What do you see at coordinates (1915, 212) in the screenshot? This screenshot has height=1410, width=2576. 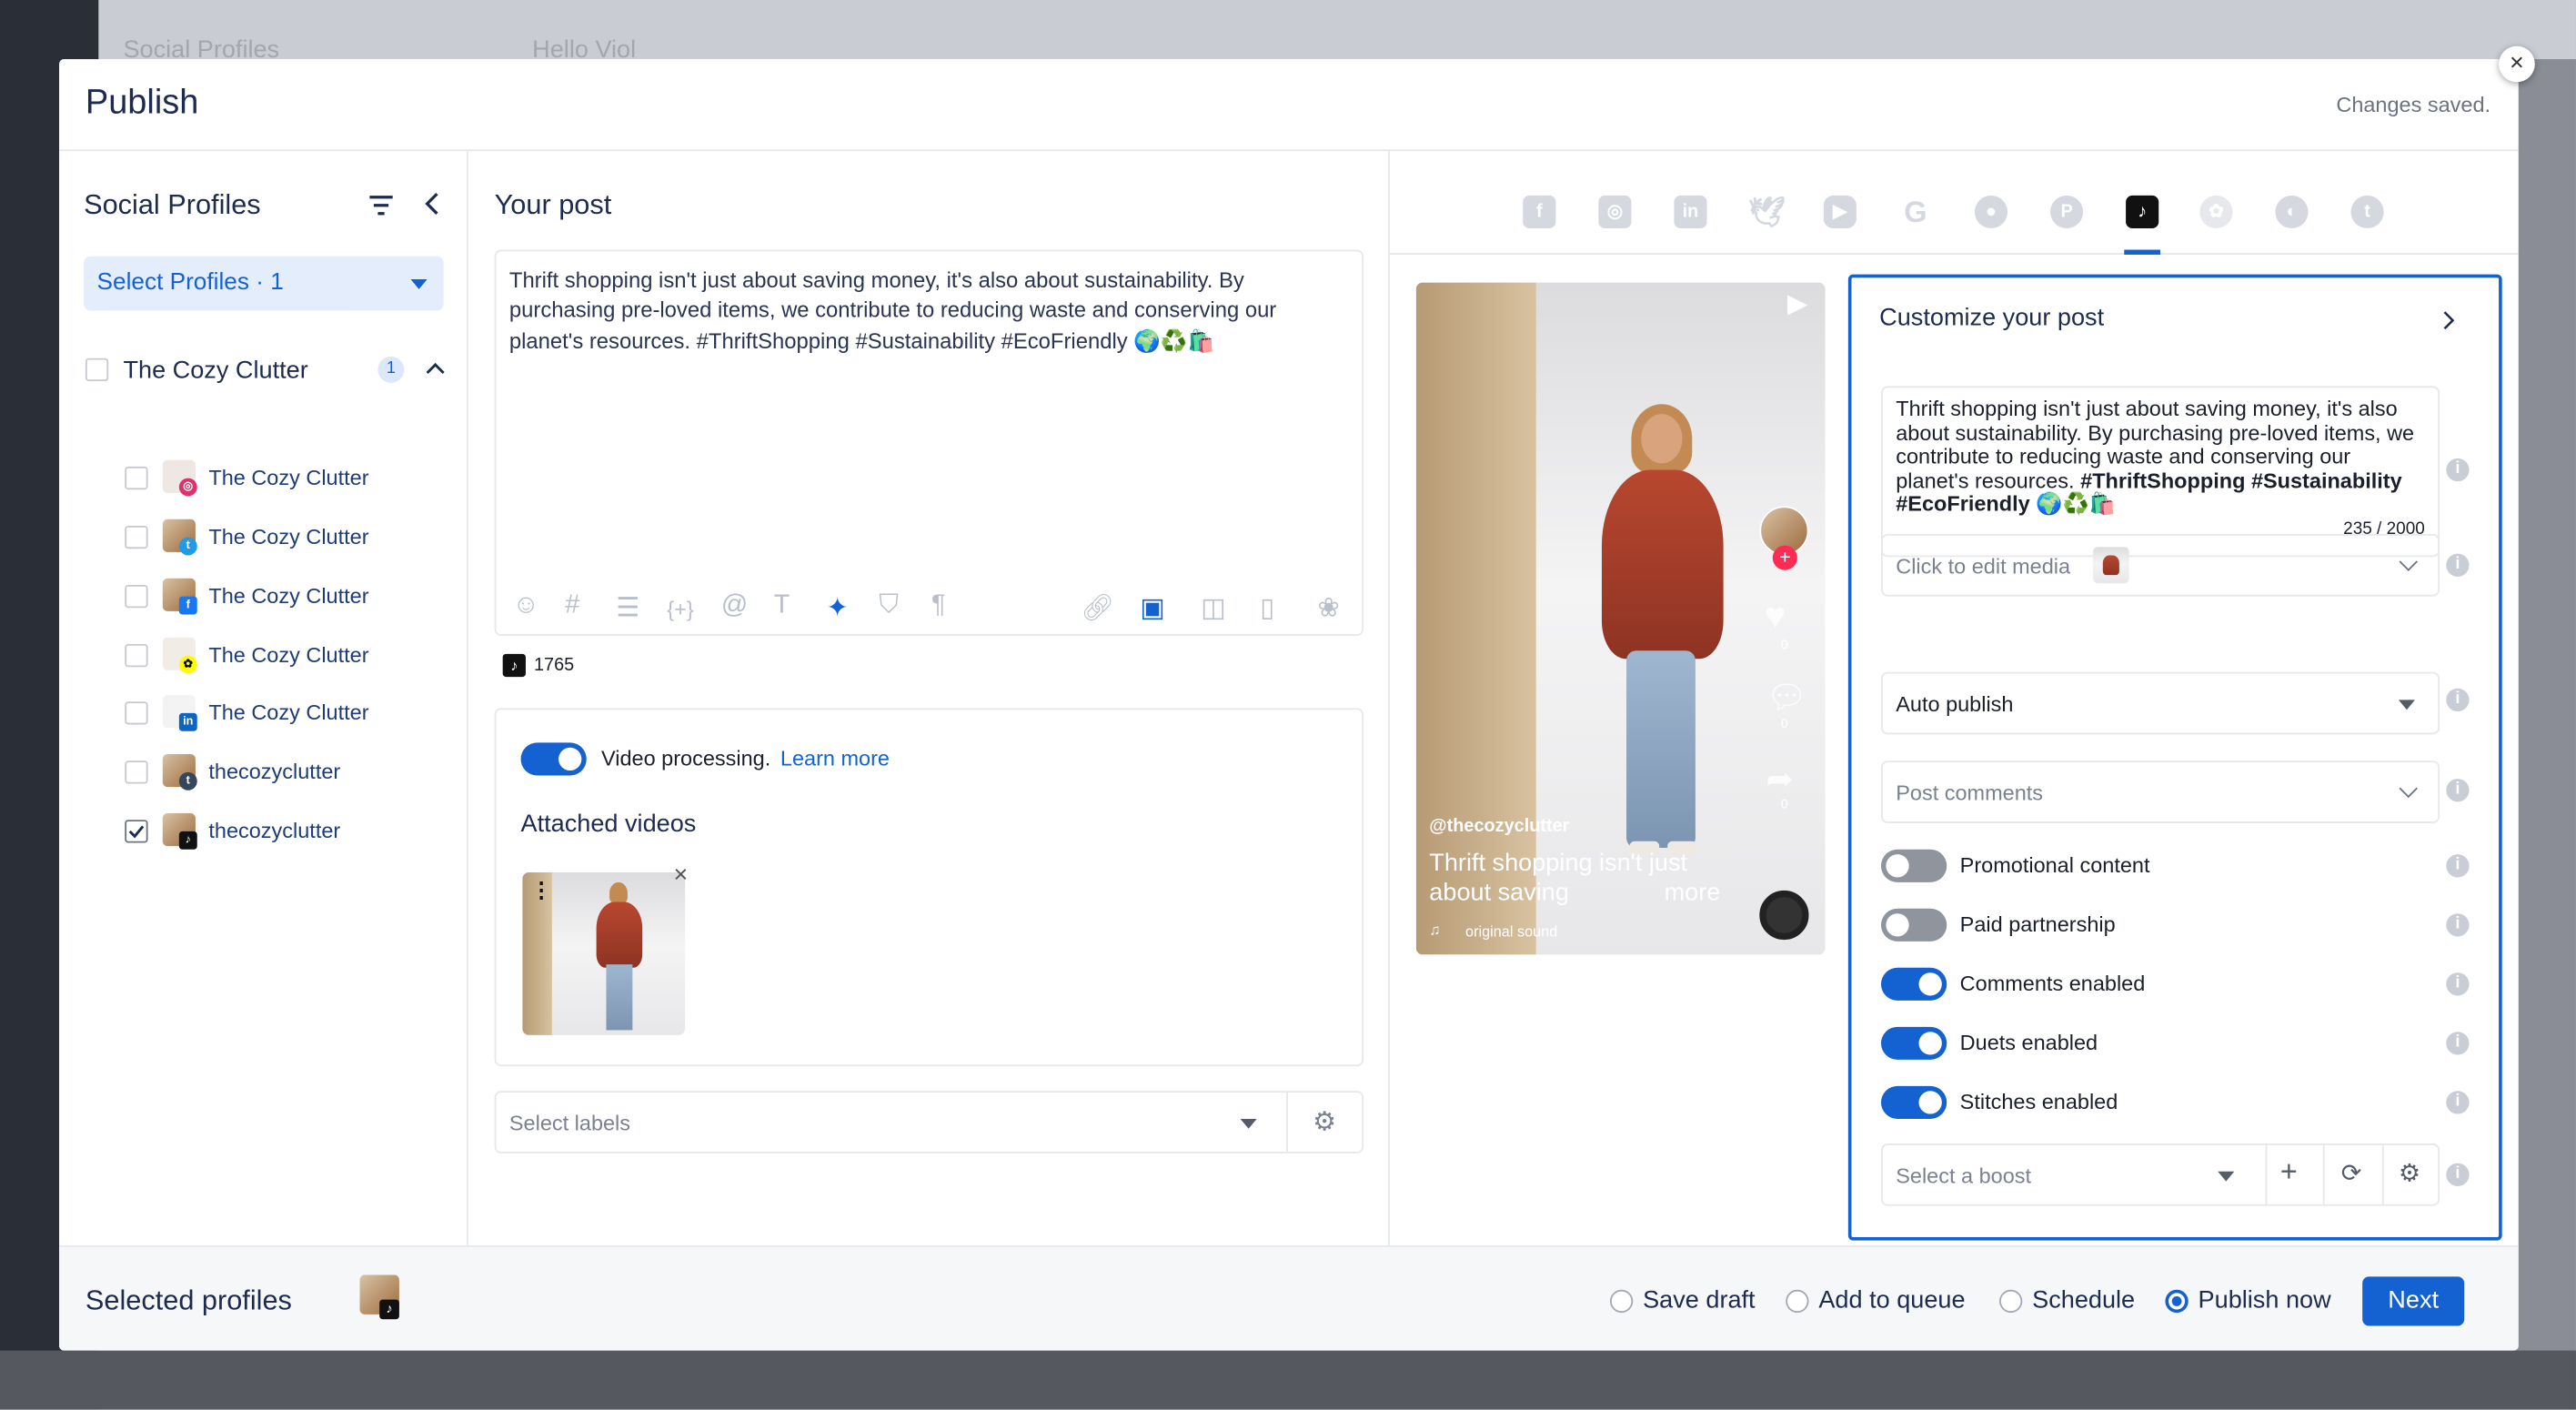 I see `tab-google-icon: G` at bounding box center [1915, 212].